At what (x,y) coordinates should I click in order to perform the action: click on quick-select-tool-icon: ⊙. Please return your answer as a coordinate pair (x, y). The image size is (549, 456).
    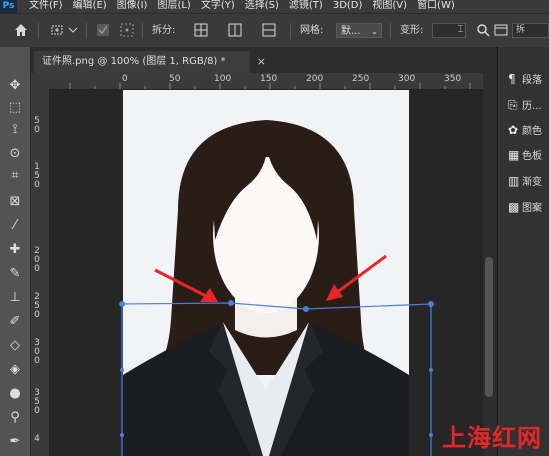
    Looking at the image, I should click on (15, 154).